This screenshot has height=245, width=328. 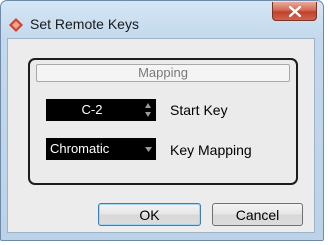 What do you see at coordinates (211, 150) in the screenshot?
I see `key-mapping-label: Key Mapping` at bounding box center [211, 150].